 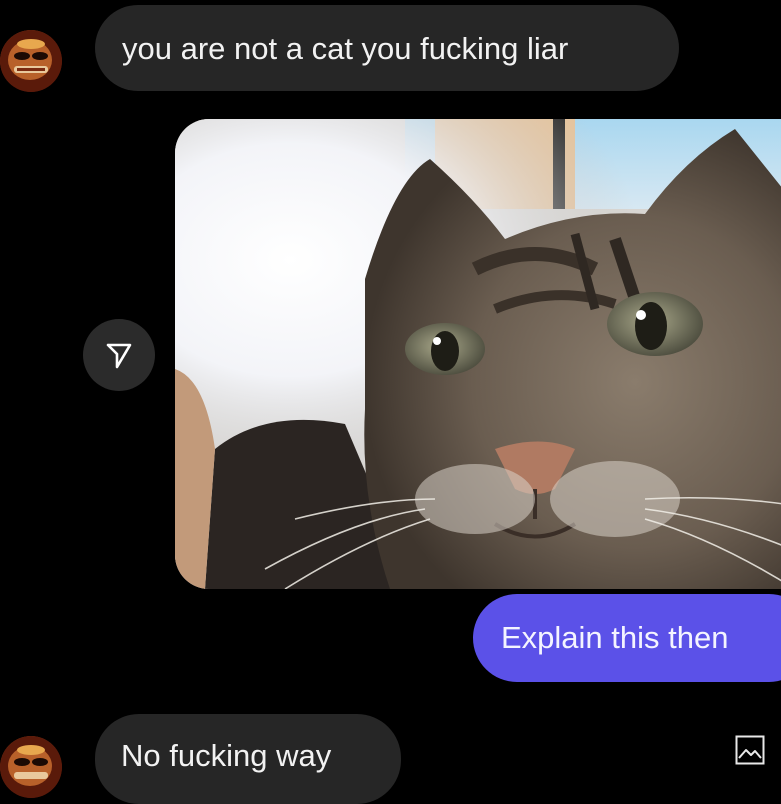 I want to click on message-bubble-outgoing: Explain this then, so click(x=627, y=638).